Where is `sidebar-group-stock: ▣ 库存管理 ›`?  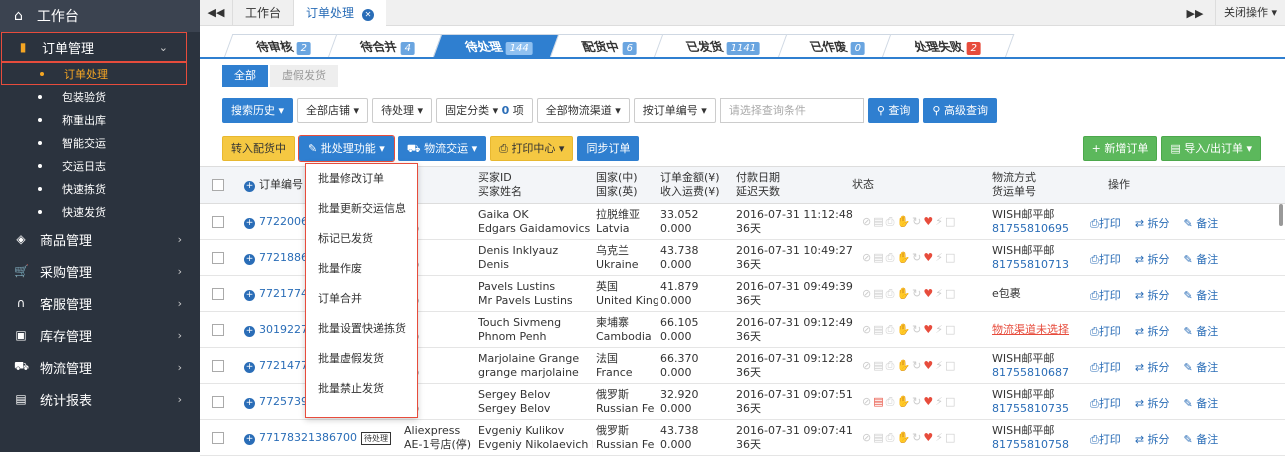 sidebar-group-stock: ▣ 库存管理 › is located at coordinates (100, 335).